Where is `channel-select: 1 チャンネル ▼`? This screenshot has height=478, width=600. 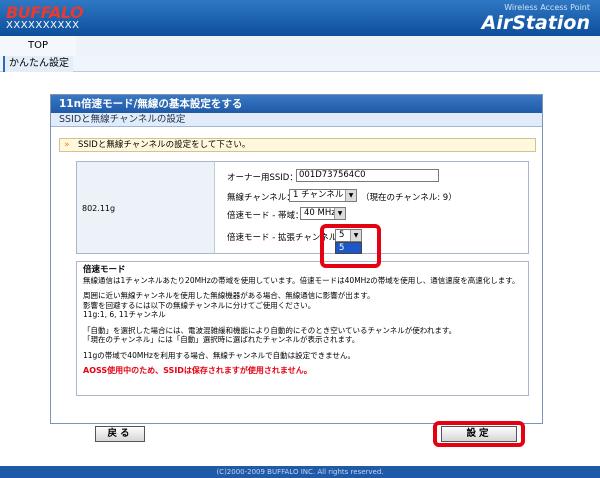
channel-select: 1 チャンネル ▼ is located at coordinates (323, 195).